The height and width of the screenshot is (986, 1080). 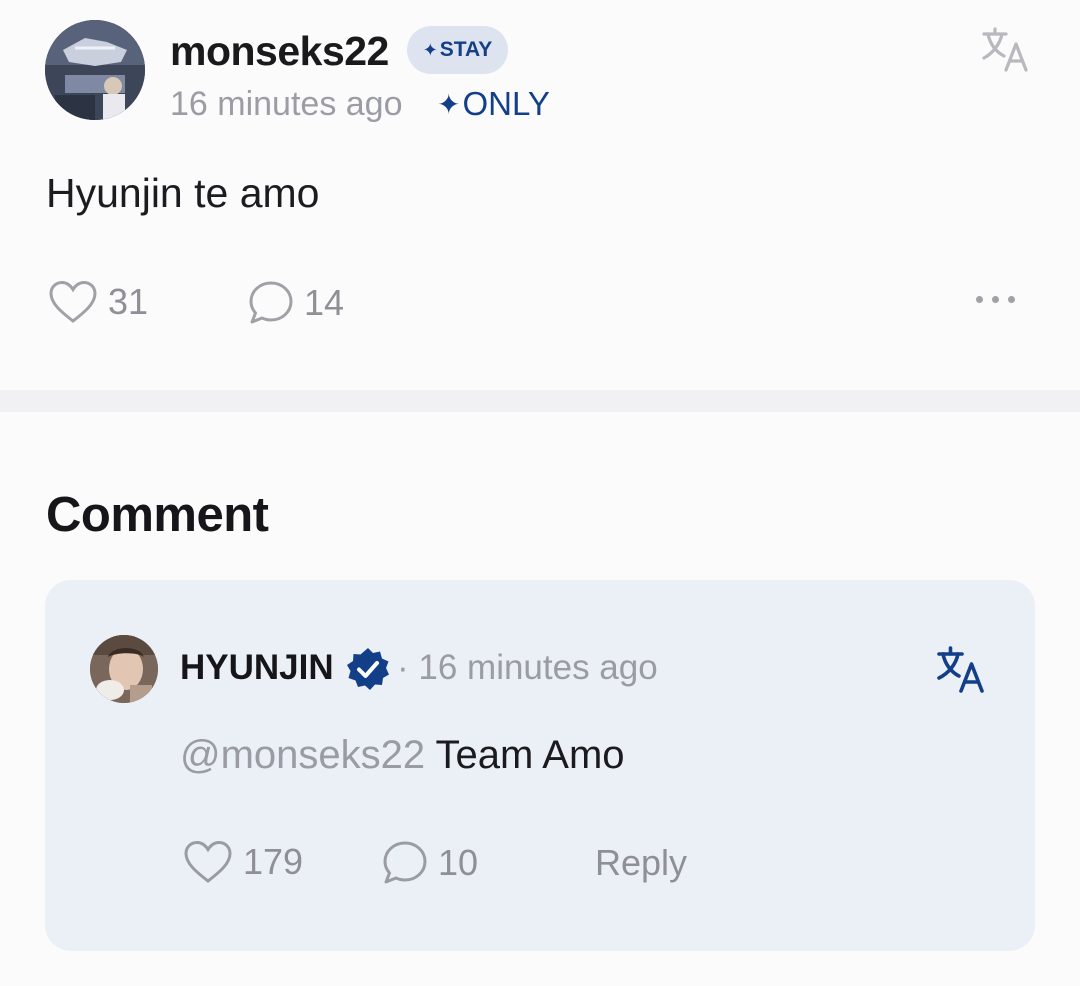 What do you see at coordinates (98, 302) in the screenshot?
I see `like-button: 31` at bounding box center [98, 302].